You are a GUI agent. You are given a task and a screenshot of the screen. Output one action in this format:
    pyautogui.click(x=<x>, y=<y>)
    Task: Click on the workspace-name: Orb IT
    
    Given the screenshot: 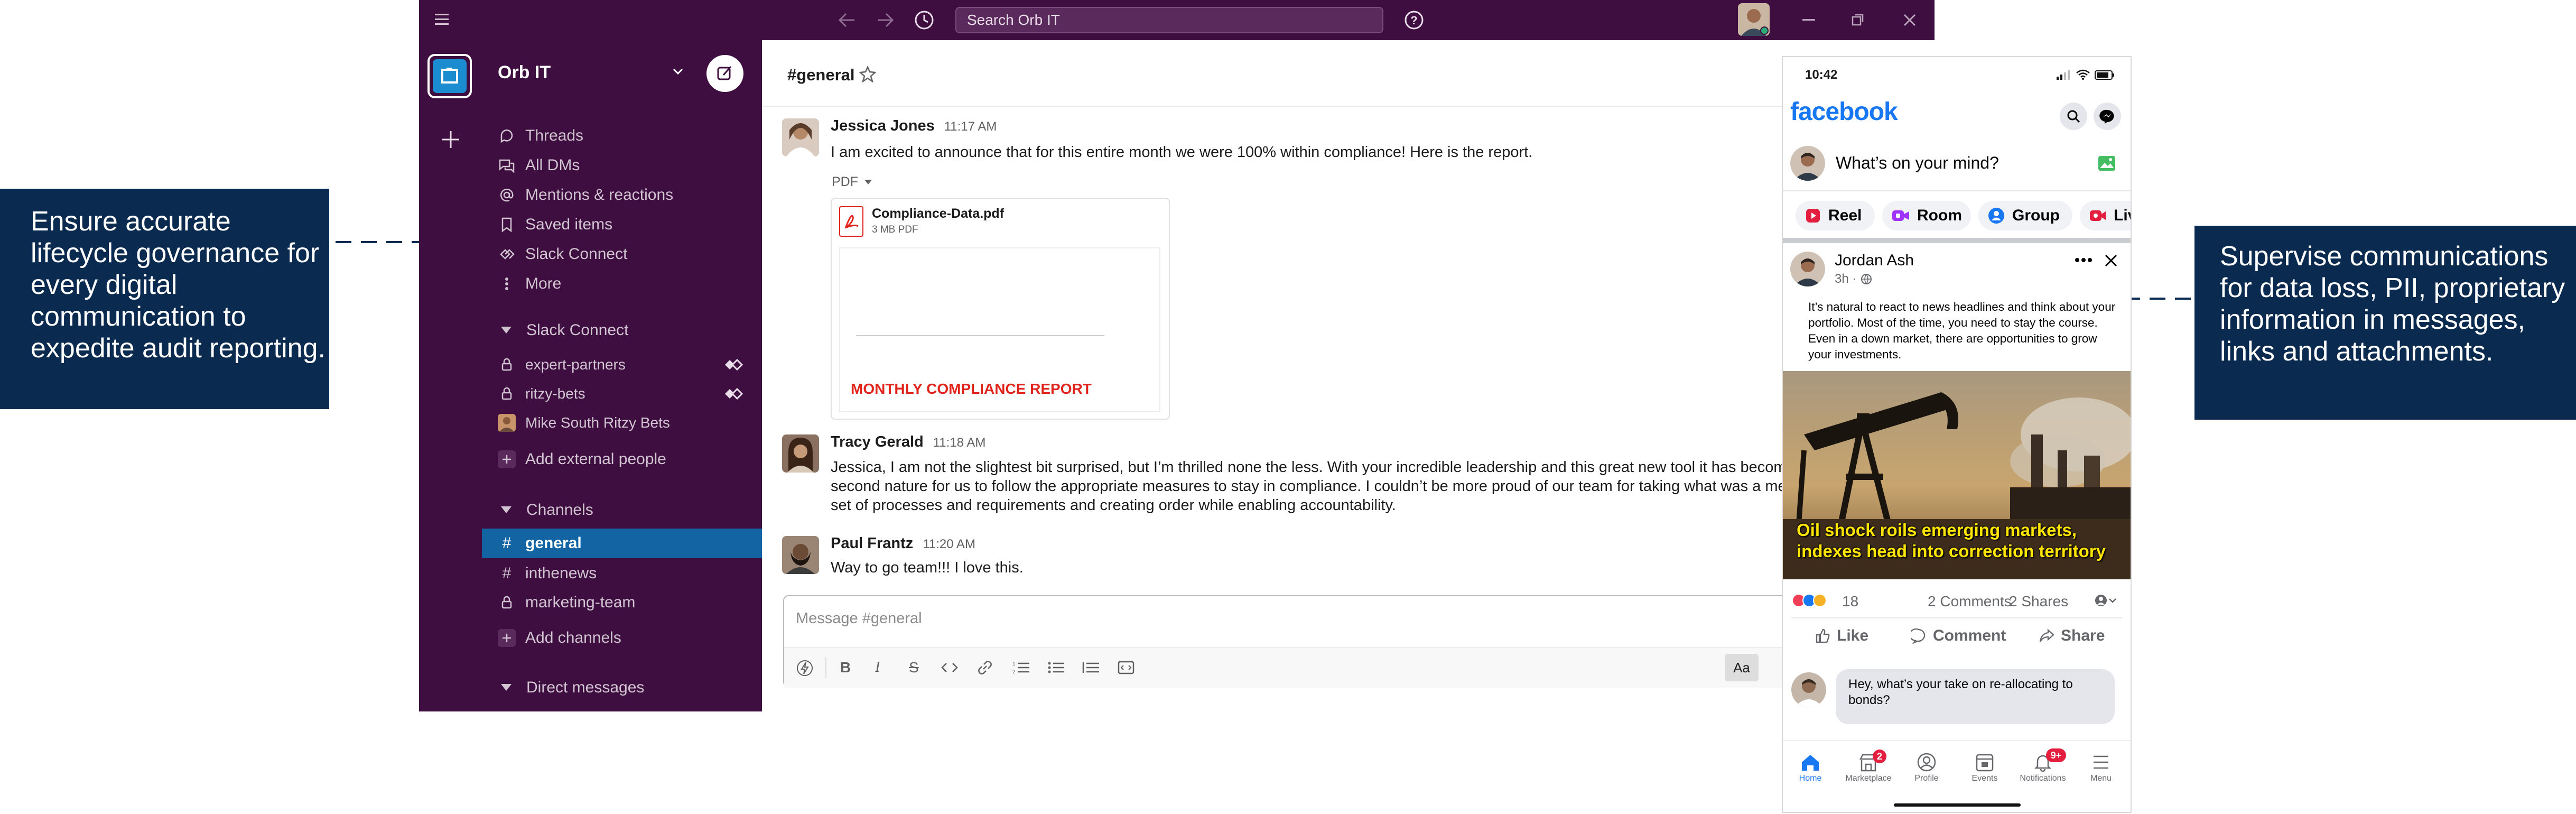 What is the action you would take?
    pyautogui.click(x=524, y=72)
    